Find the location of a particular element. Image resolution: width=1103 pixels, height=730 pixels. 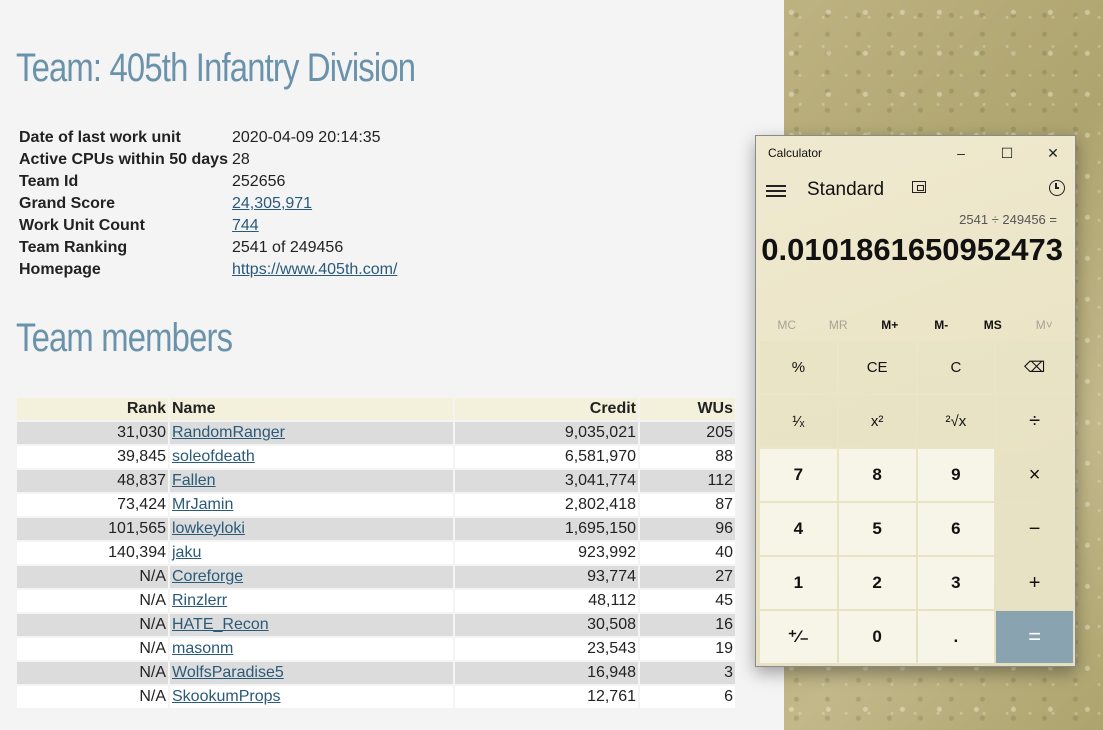

member-name-link: RandomRanger is located at coordinates (228, 432).